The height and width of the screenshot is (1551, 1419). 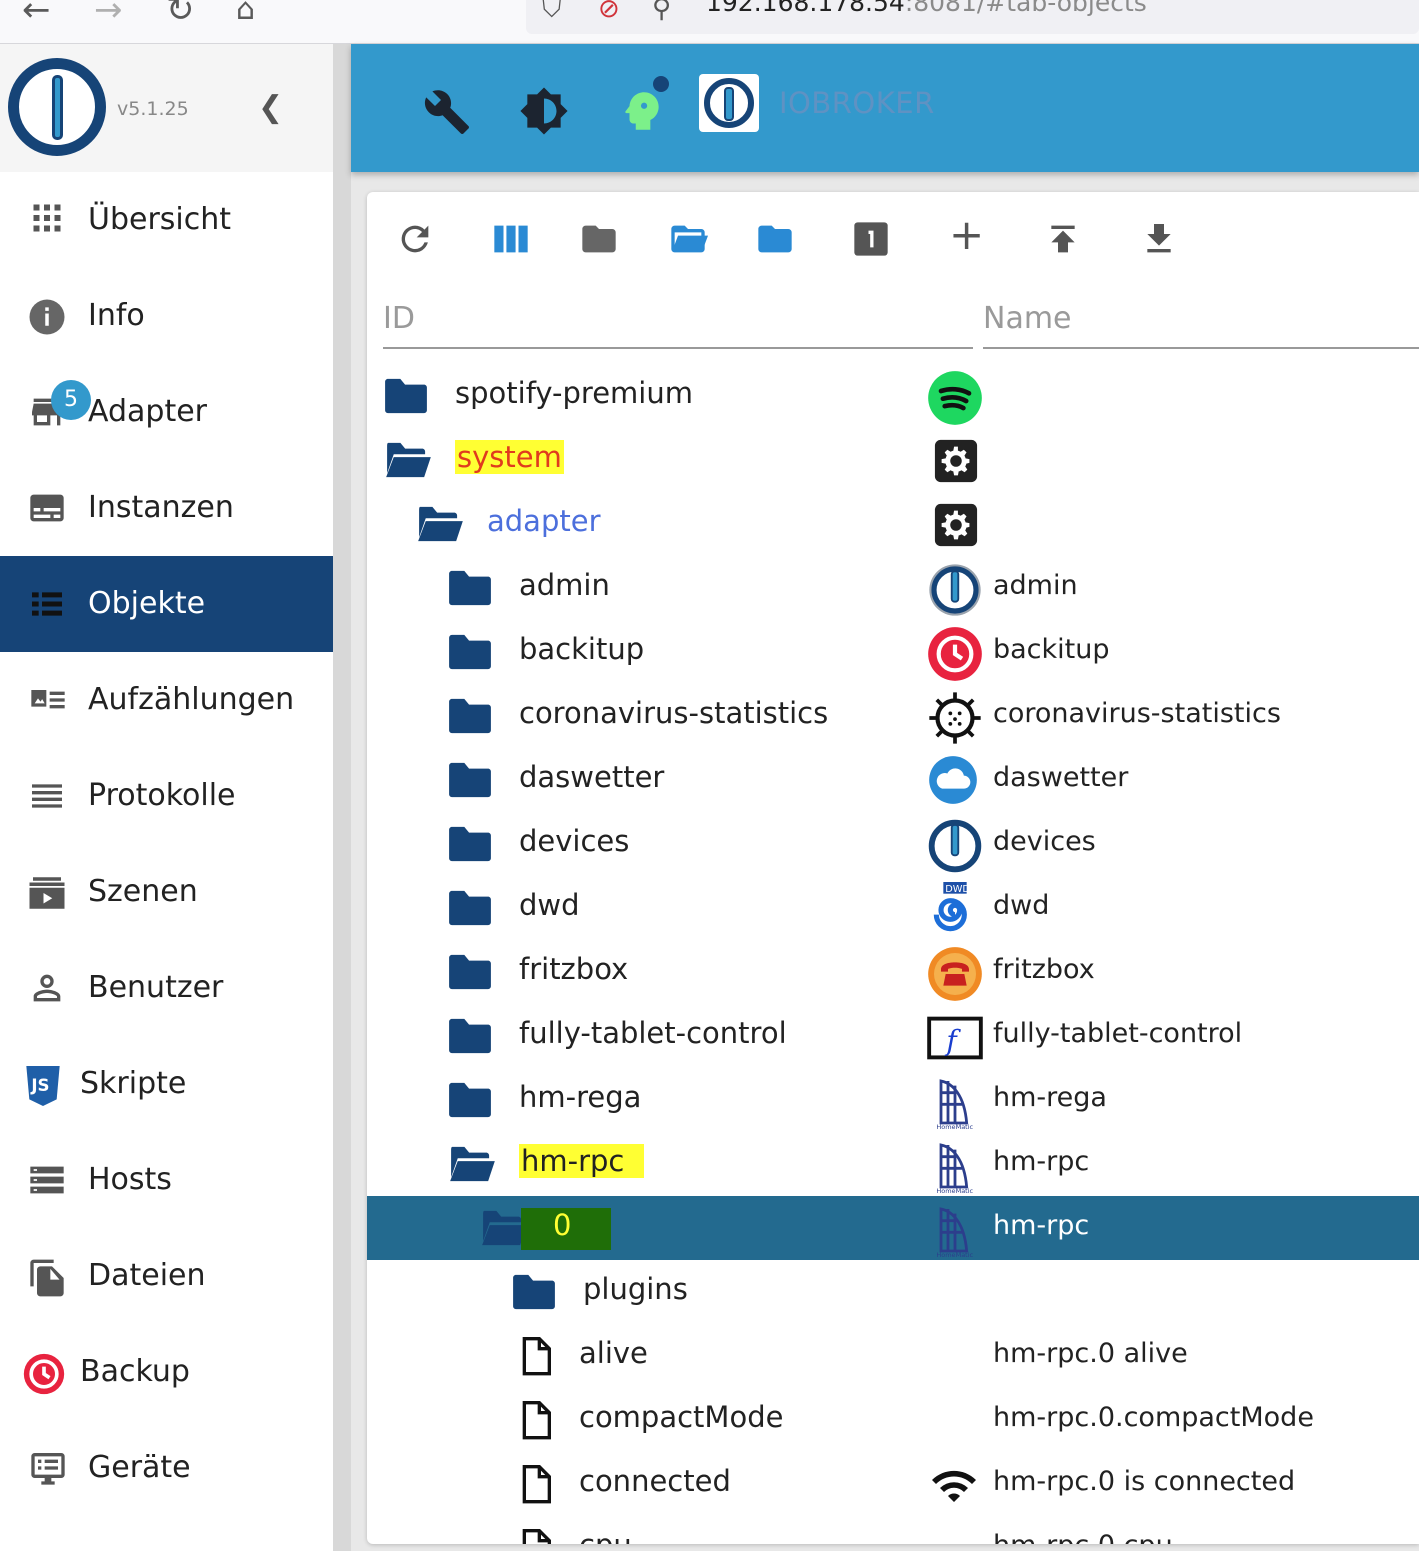 I want to click on sidebar-item-objekte: Objekte, so click(x=166, y=604).